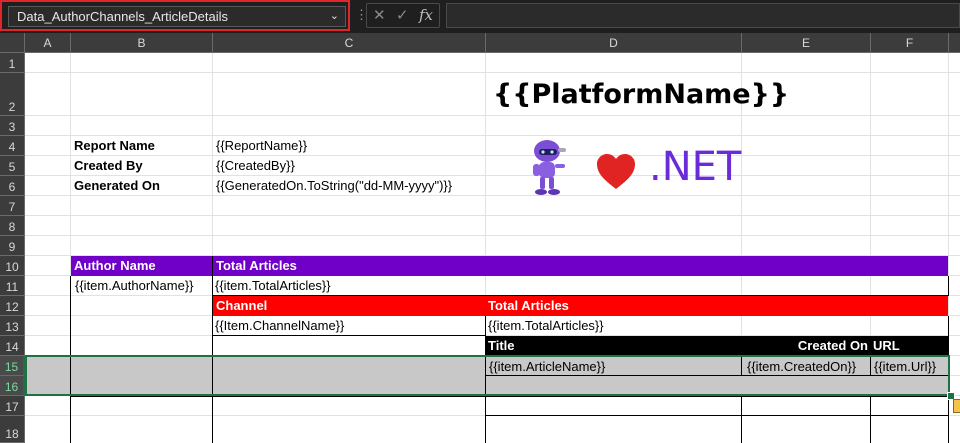 The height and width of the screenshot is (443, 960). Describe the element at coordinates (580, 286) in the screenshot. I see `total-articles-value: {{item.TotalArticles}}` at that location.